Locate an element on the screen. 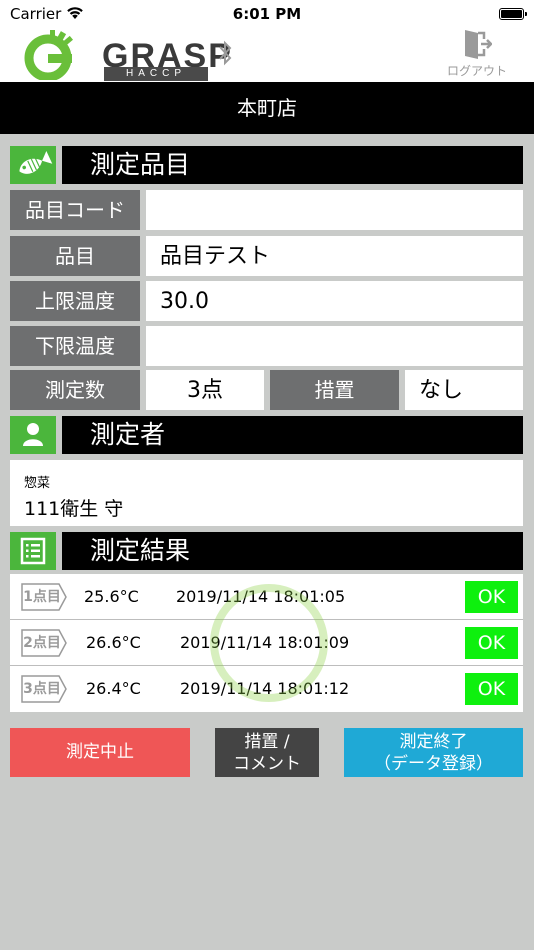  measurer-info: 惣菜 111衛生 守 is located at coordinates (266, 493).